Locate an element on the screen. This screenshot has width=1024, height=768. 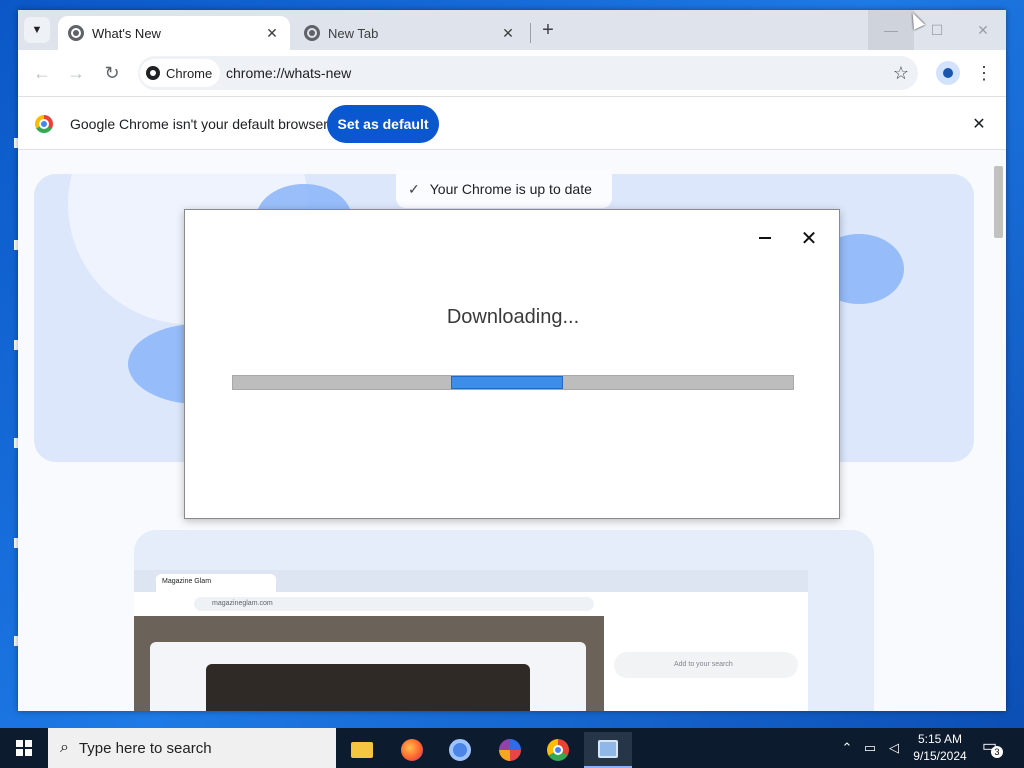
progress-indicator is located at coordinates (507, 382).